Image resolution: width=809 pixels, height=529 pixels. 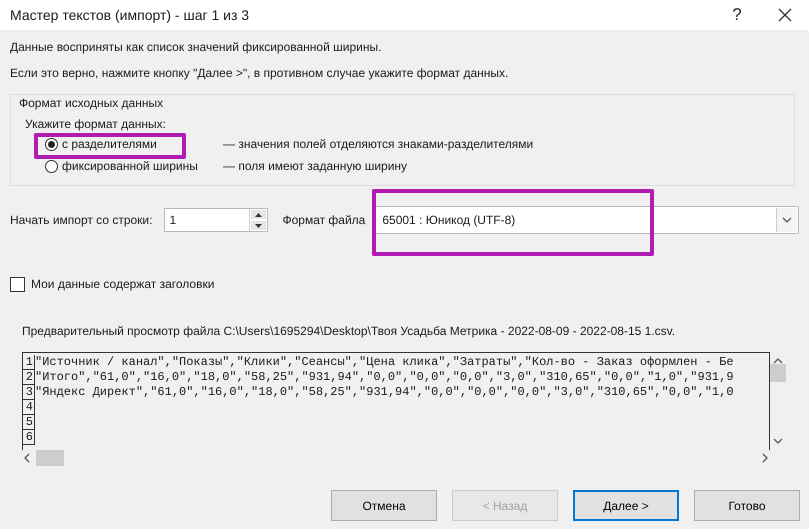 What do you see at coordinates (29, 407) in the screenshot?
I see `line-number: 4` at bounding box center [29, 407].